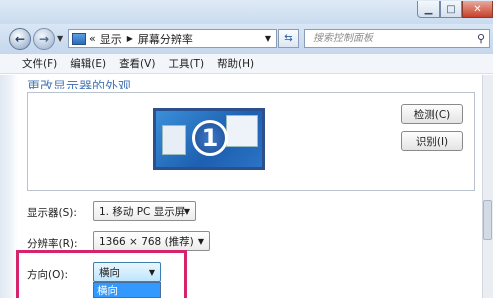 This screenshot has height=298, width=493. I want to click on search-box: ⚲, so click(397, 38).